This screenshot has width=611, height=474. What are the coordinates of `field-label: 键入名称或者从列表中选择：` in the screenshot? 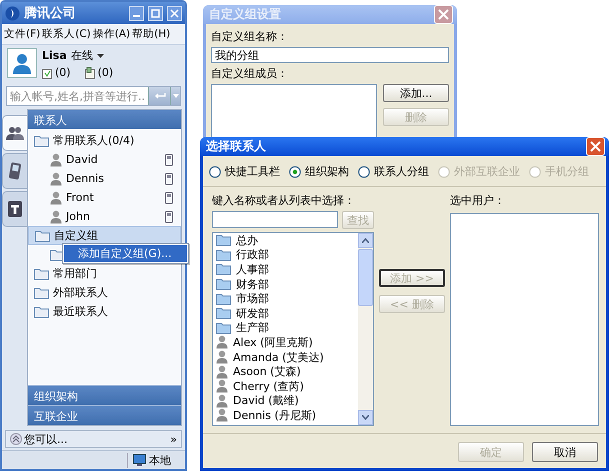 It's located at (284, 200).